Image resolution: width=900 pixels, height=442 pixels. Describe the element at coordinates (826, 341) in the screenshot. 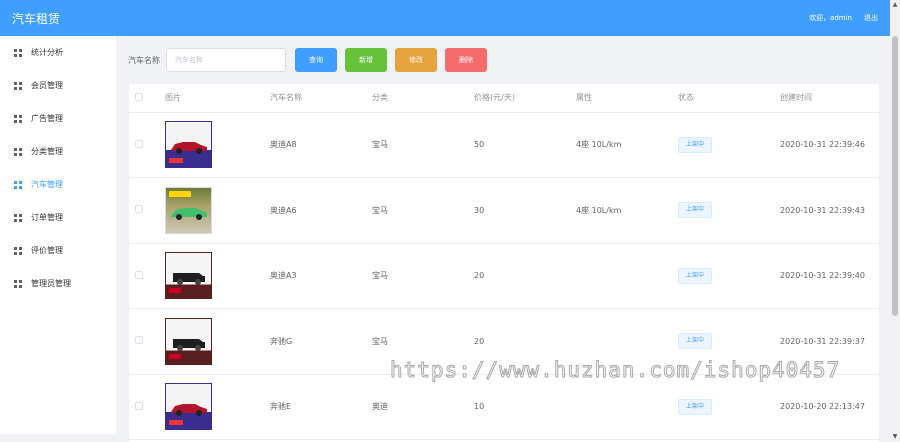

I see `created-time: 2020-10-31 22:39:37` at that location.